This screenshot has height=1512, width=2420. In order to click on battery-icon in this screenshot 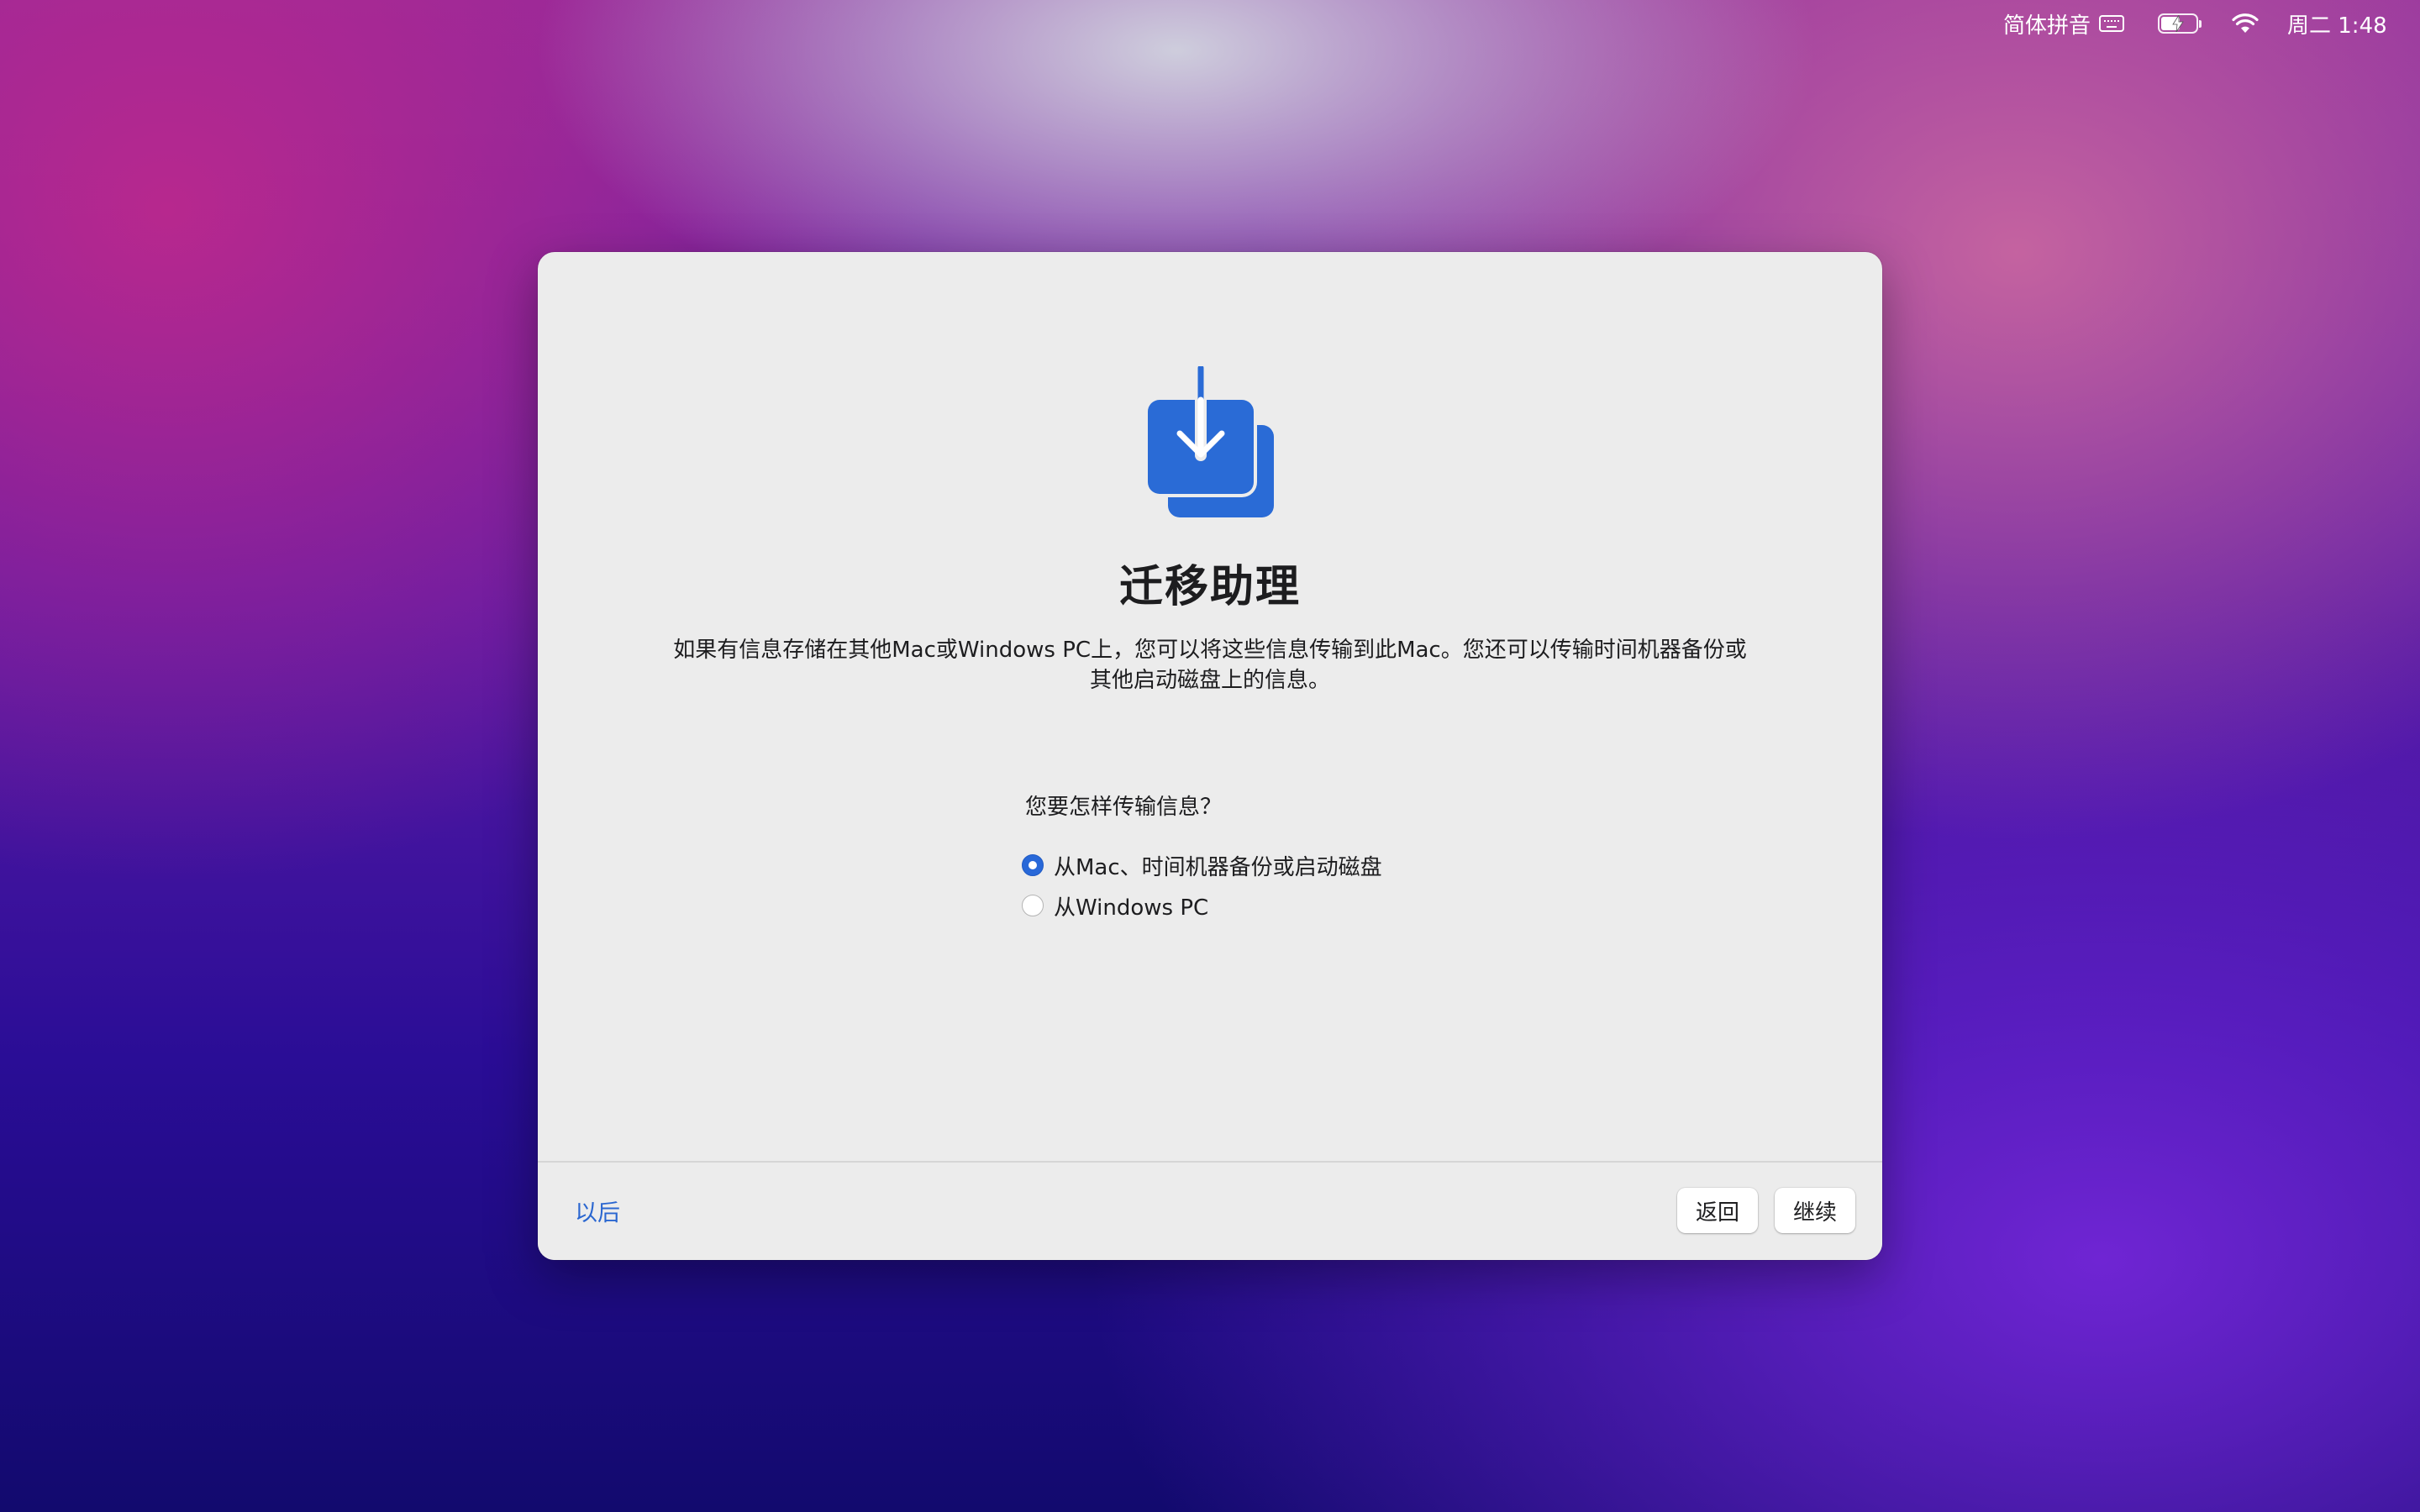, I will do `click(2180, 23)`.